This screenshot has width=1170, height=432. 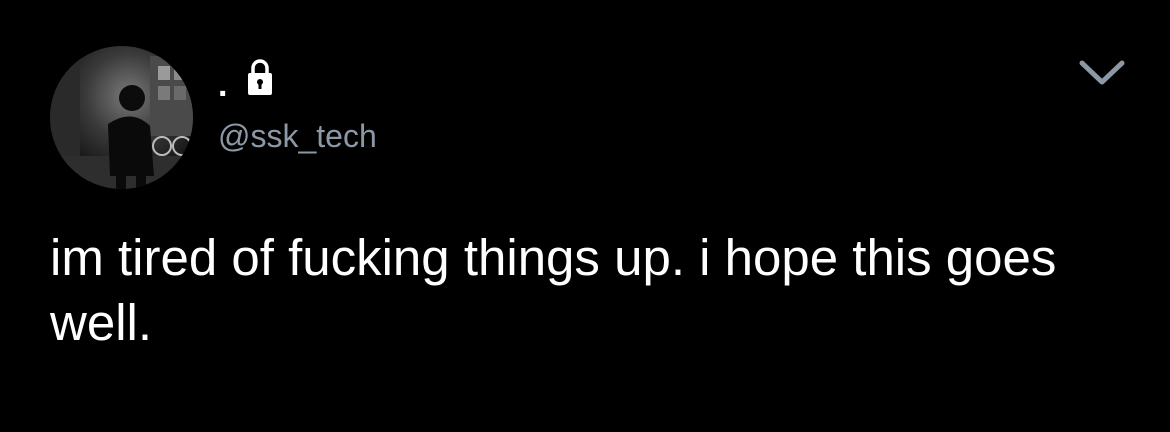 I want to click on author-handle: @ssk_tech, so click(x=297, y=136).